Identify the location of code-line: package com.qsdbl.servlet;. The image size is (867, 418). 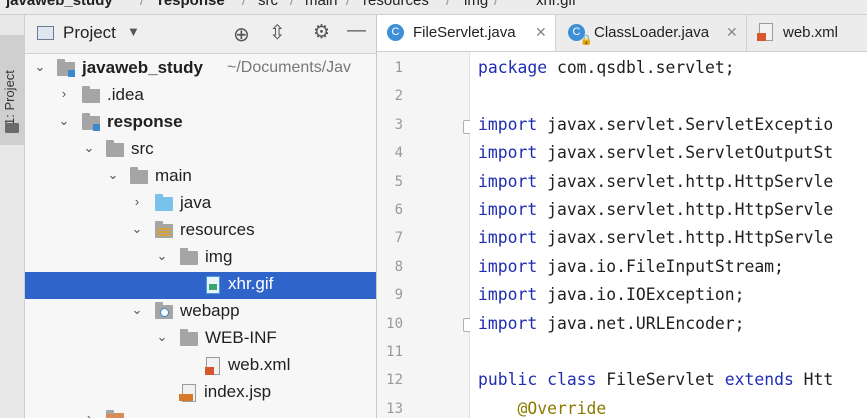
(606, 67).